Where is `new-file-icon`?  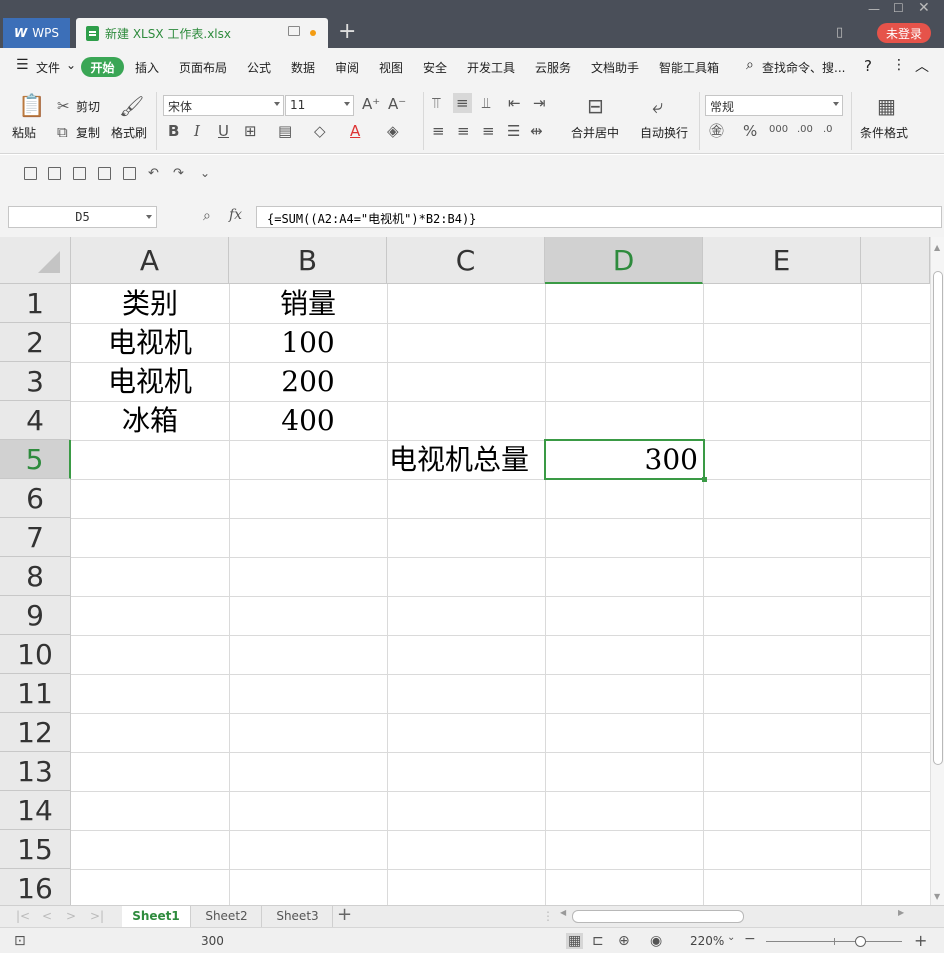 new-file-icon is located at coordinates (30, 173).